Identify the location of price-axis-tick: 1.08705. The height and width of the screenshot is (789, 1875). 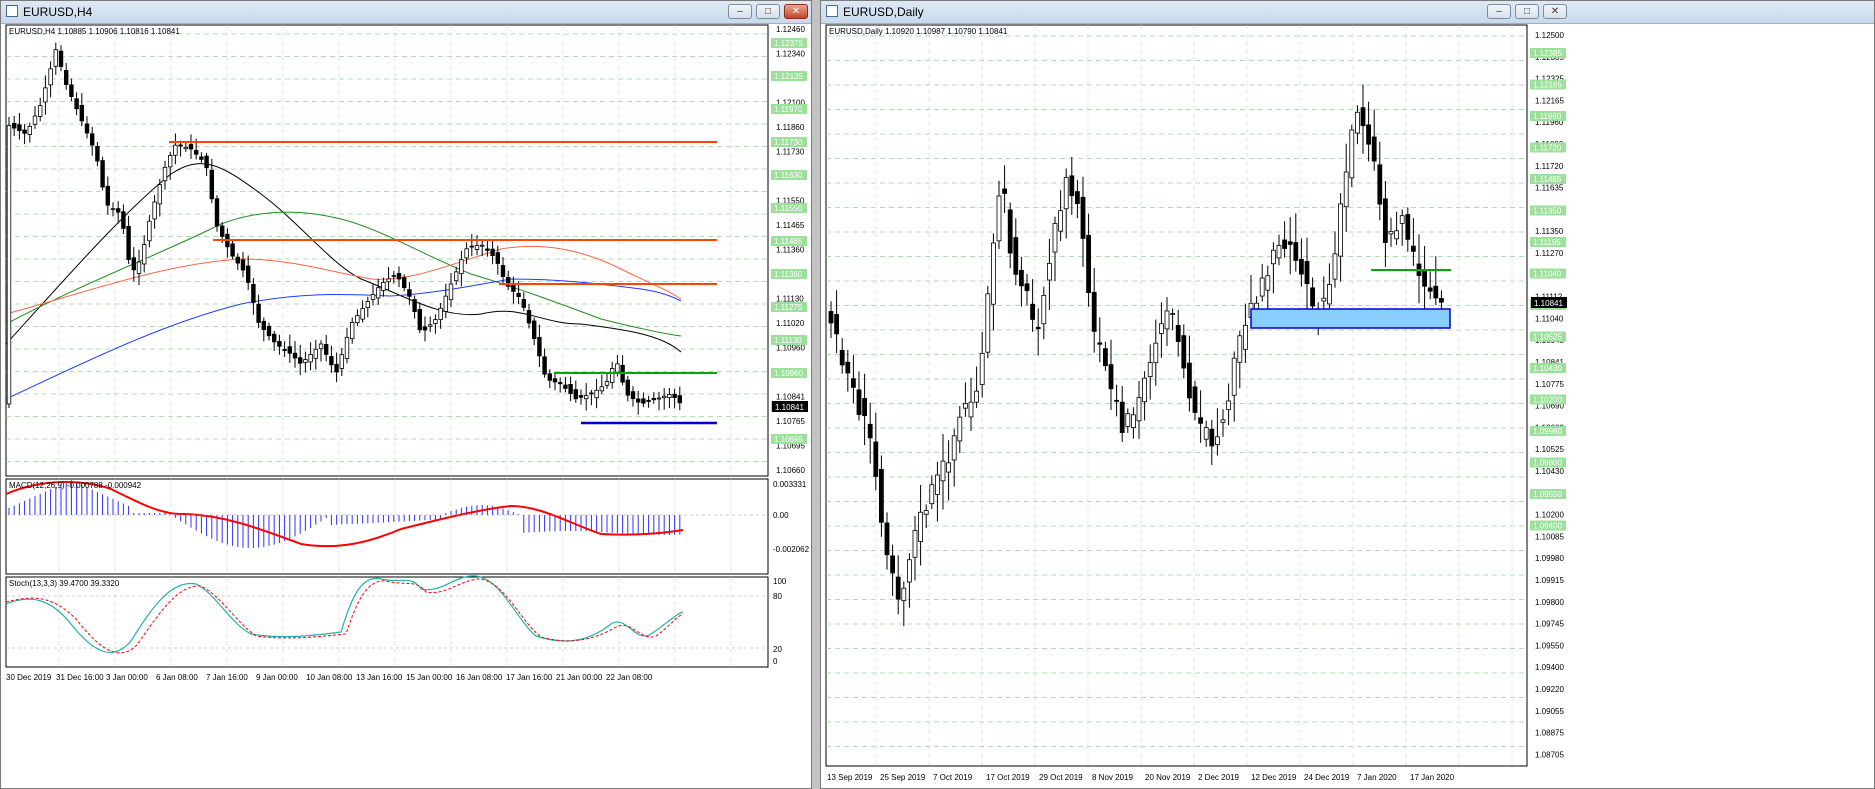
(1549, 754).